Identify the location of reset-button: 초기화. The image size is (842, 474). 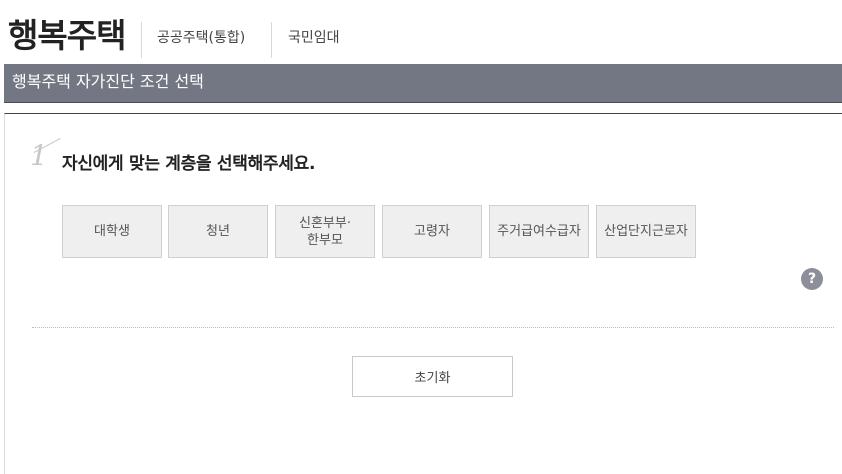
(432, 376).